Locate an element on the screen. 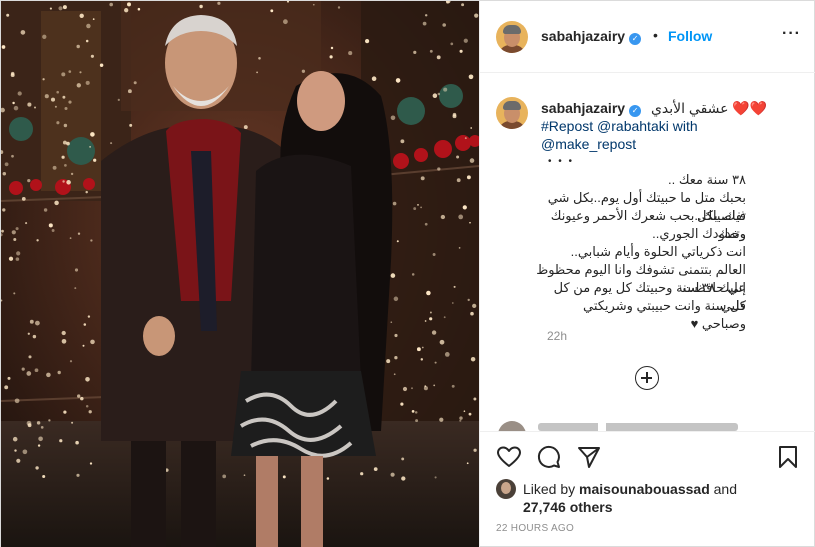 Image resolution: width=815 pixels, height=547 pixels. likes-count: 27,746 others is located at coordinates (568, 507).